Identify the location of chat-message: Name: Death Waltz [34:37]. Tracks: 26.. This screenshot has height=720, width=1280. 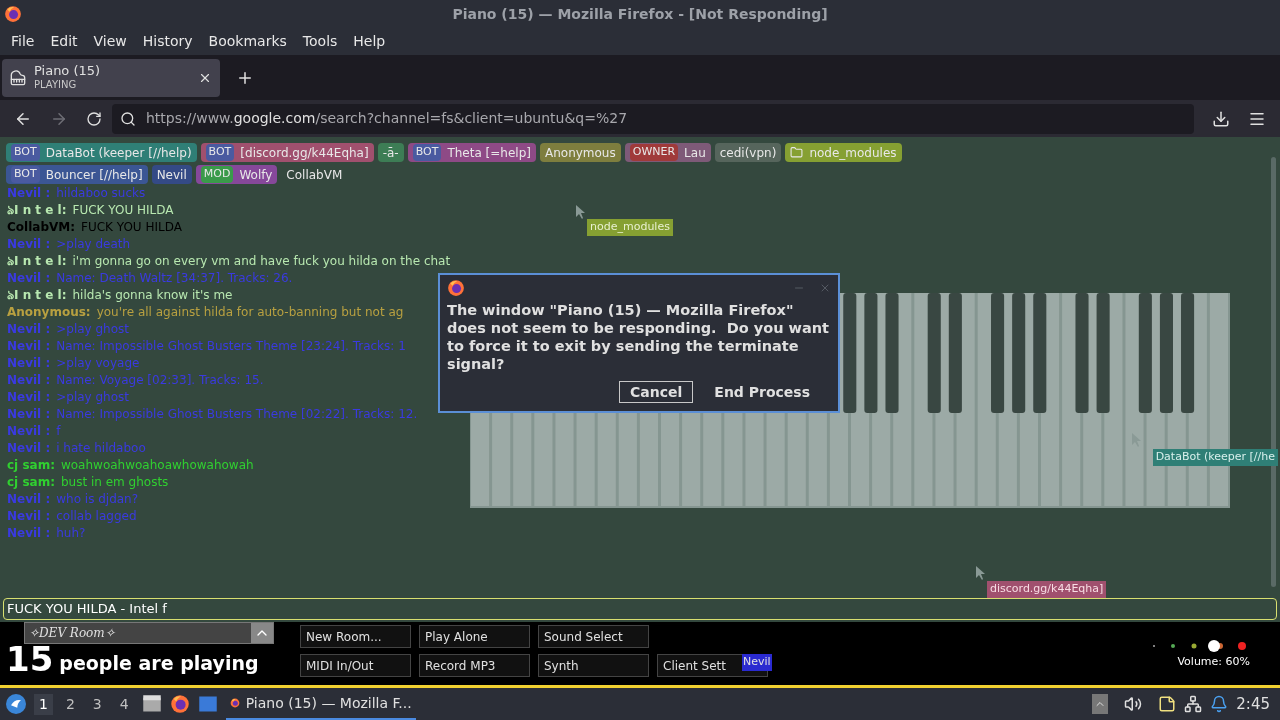
(174, 278).